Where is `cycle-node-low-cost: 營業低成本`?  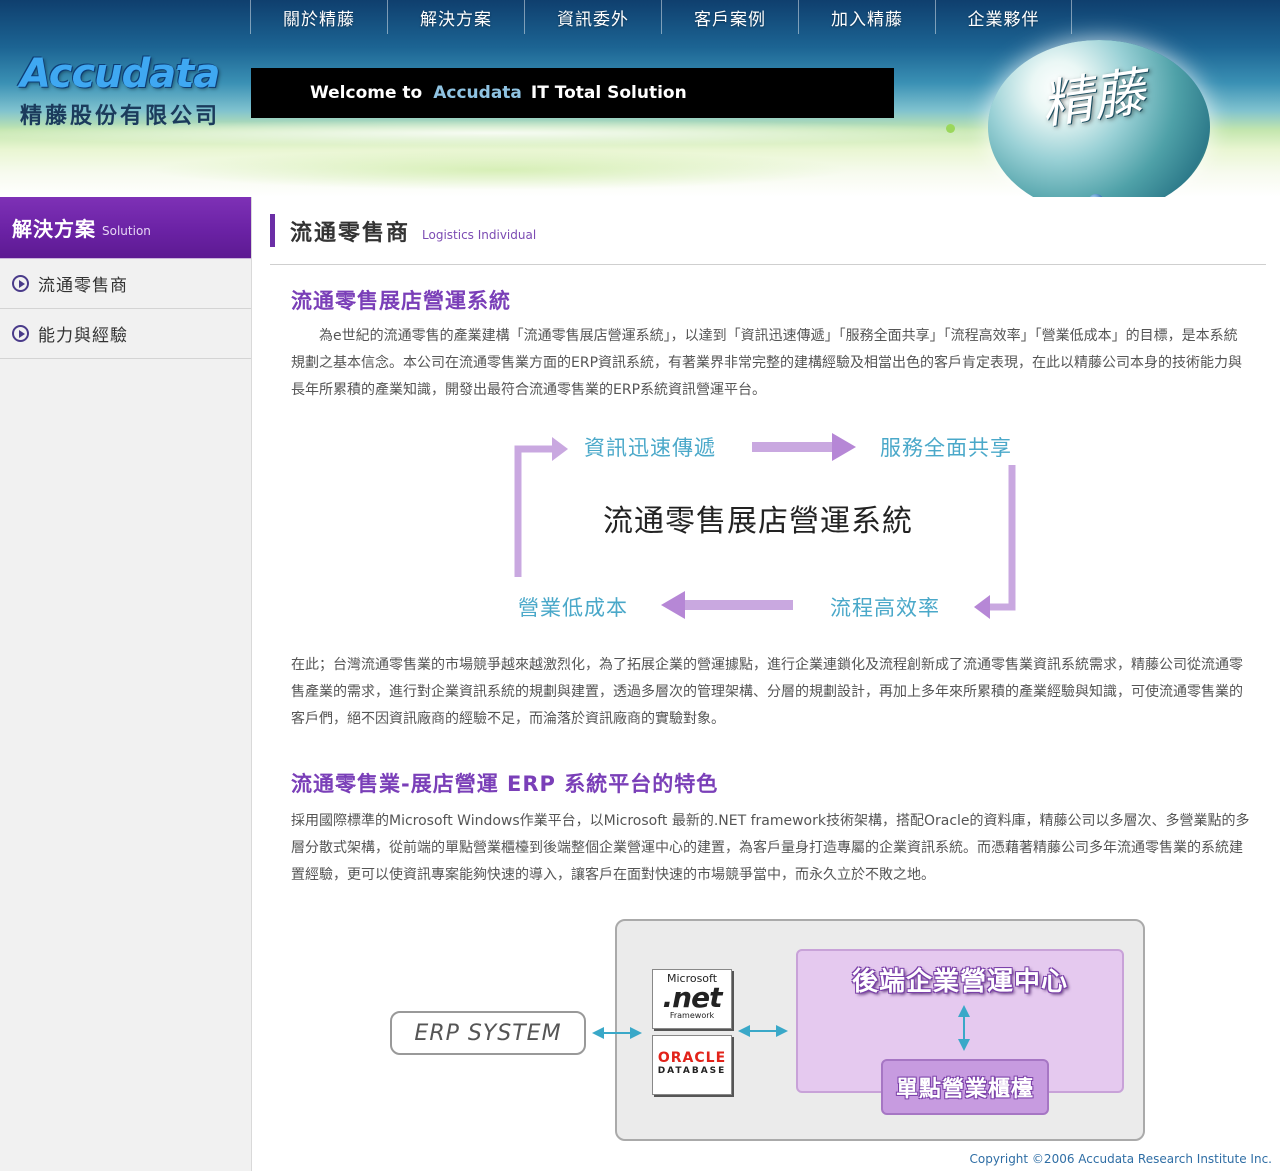 cycle-node-low-cost: 營業低成本 is located at coordinates (573, 608).